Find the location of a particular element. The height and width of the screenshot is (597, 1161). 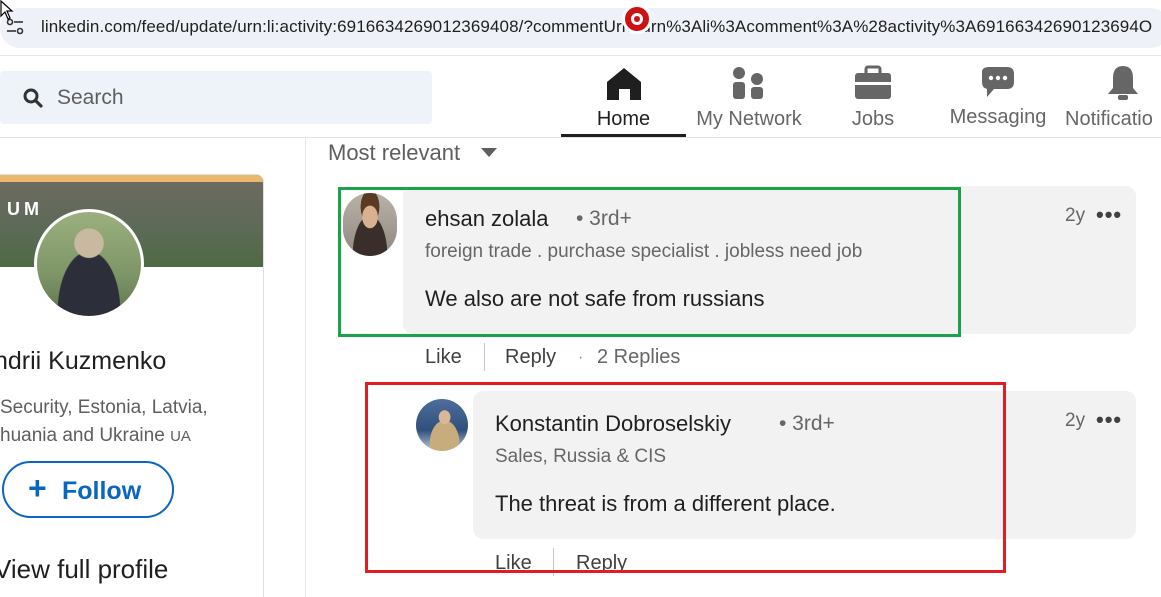

nav-messaging-label: Messaging is located at coordinates (998, 117).